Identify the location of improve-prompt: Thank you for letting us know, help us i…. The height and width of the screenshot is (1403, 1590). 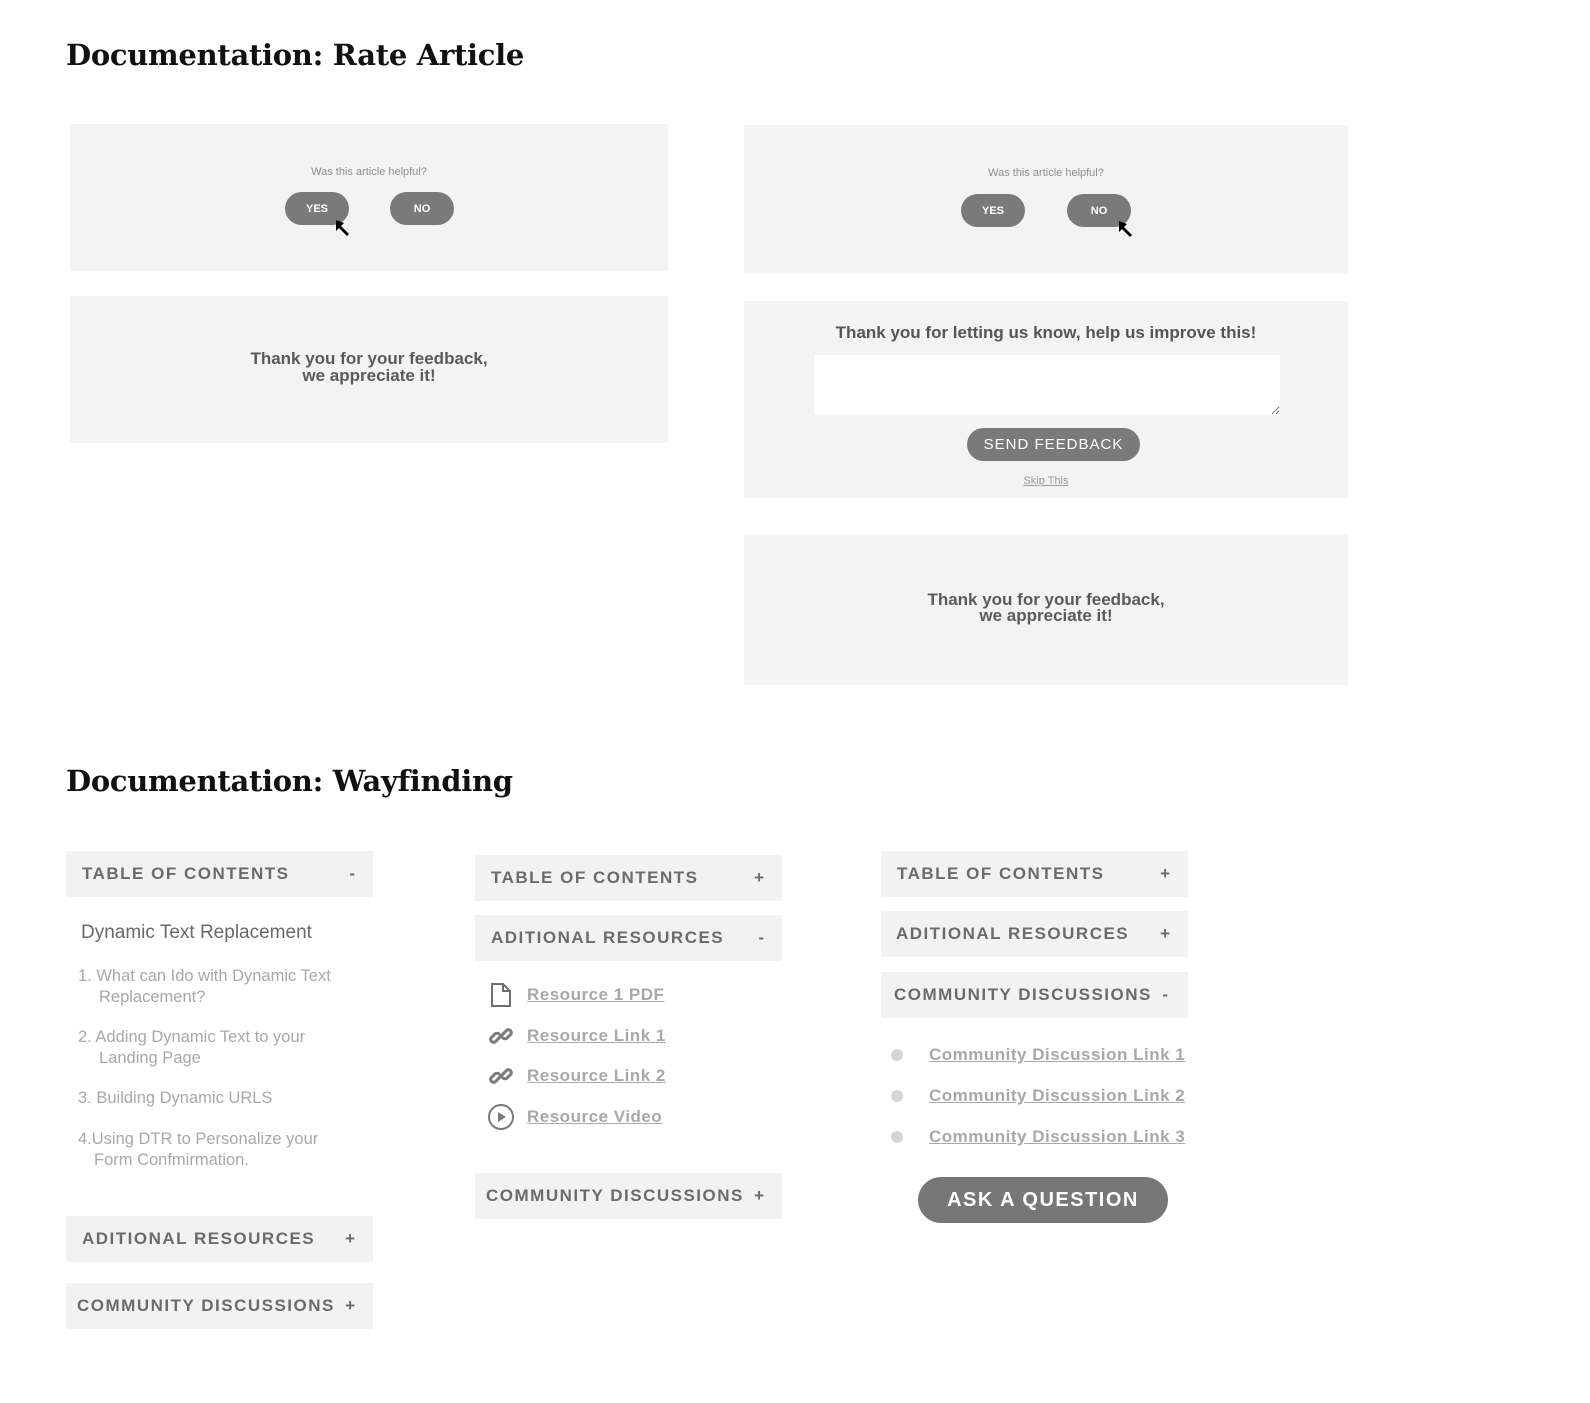
(1046, 332).